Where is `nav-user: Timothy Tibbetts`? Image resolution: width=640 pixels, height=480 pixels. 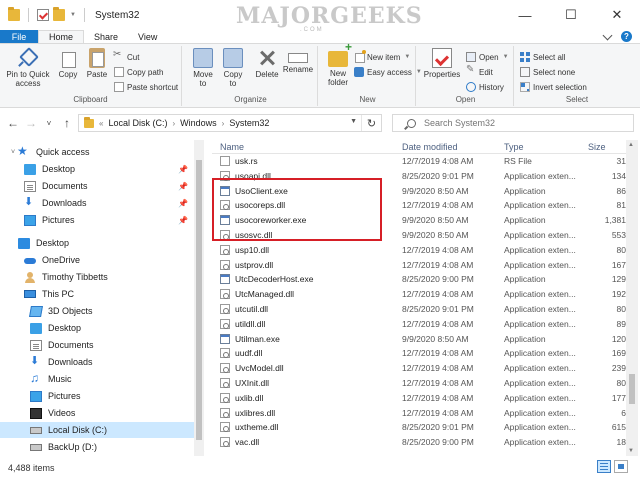 nav-user: Timothy Tibbetts is located at coordinates (97, 277).